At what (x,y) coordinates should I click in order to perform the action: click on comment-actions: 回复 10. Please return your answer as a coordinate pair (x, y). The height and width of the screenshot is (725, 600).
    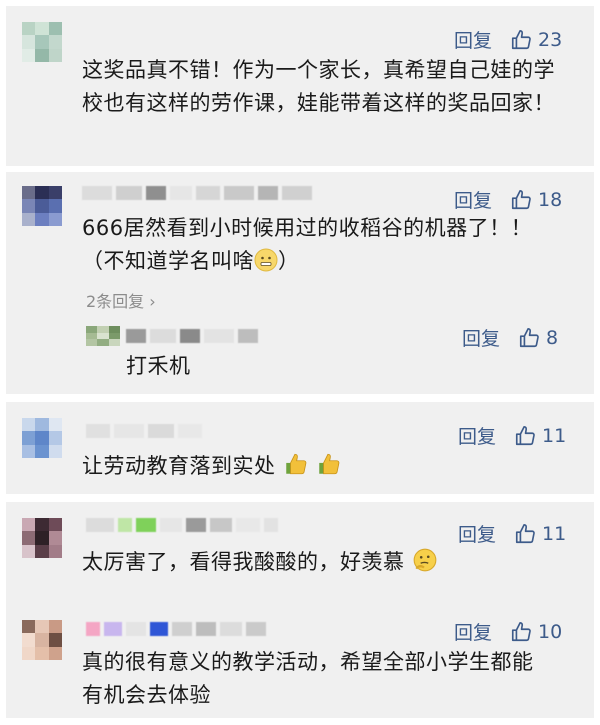
    Looking at the image, I should click on (508, 631).